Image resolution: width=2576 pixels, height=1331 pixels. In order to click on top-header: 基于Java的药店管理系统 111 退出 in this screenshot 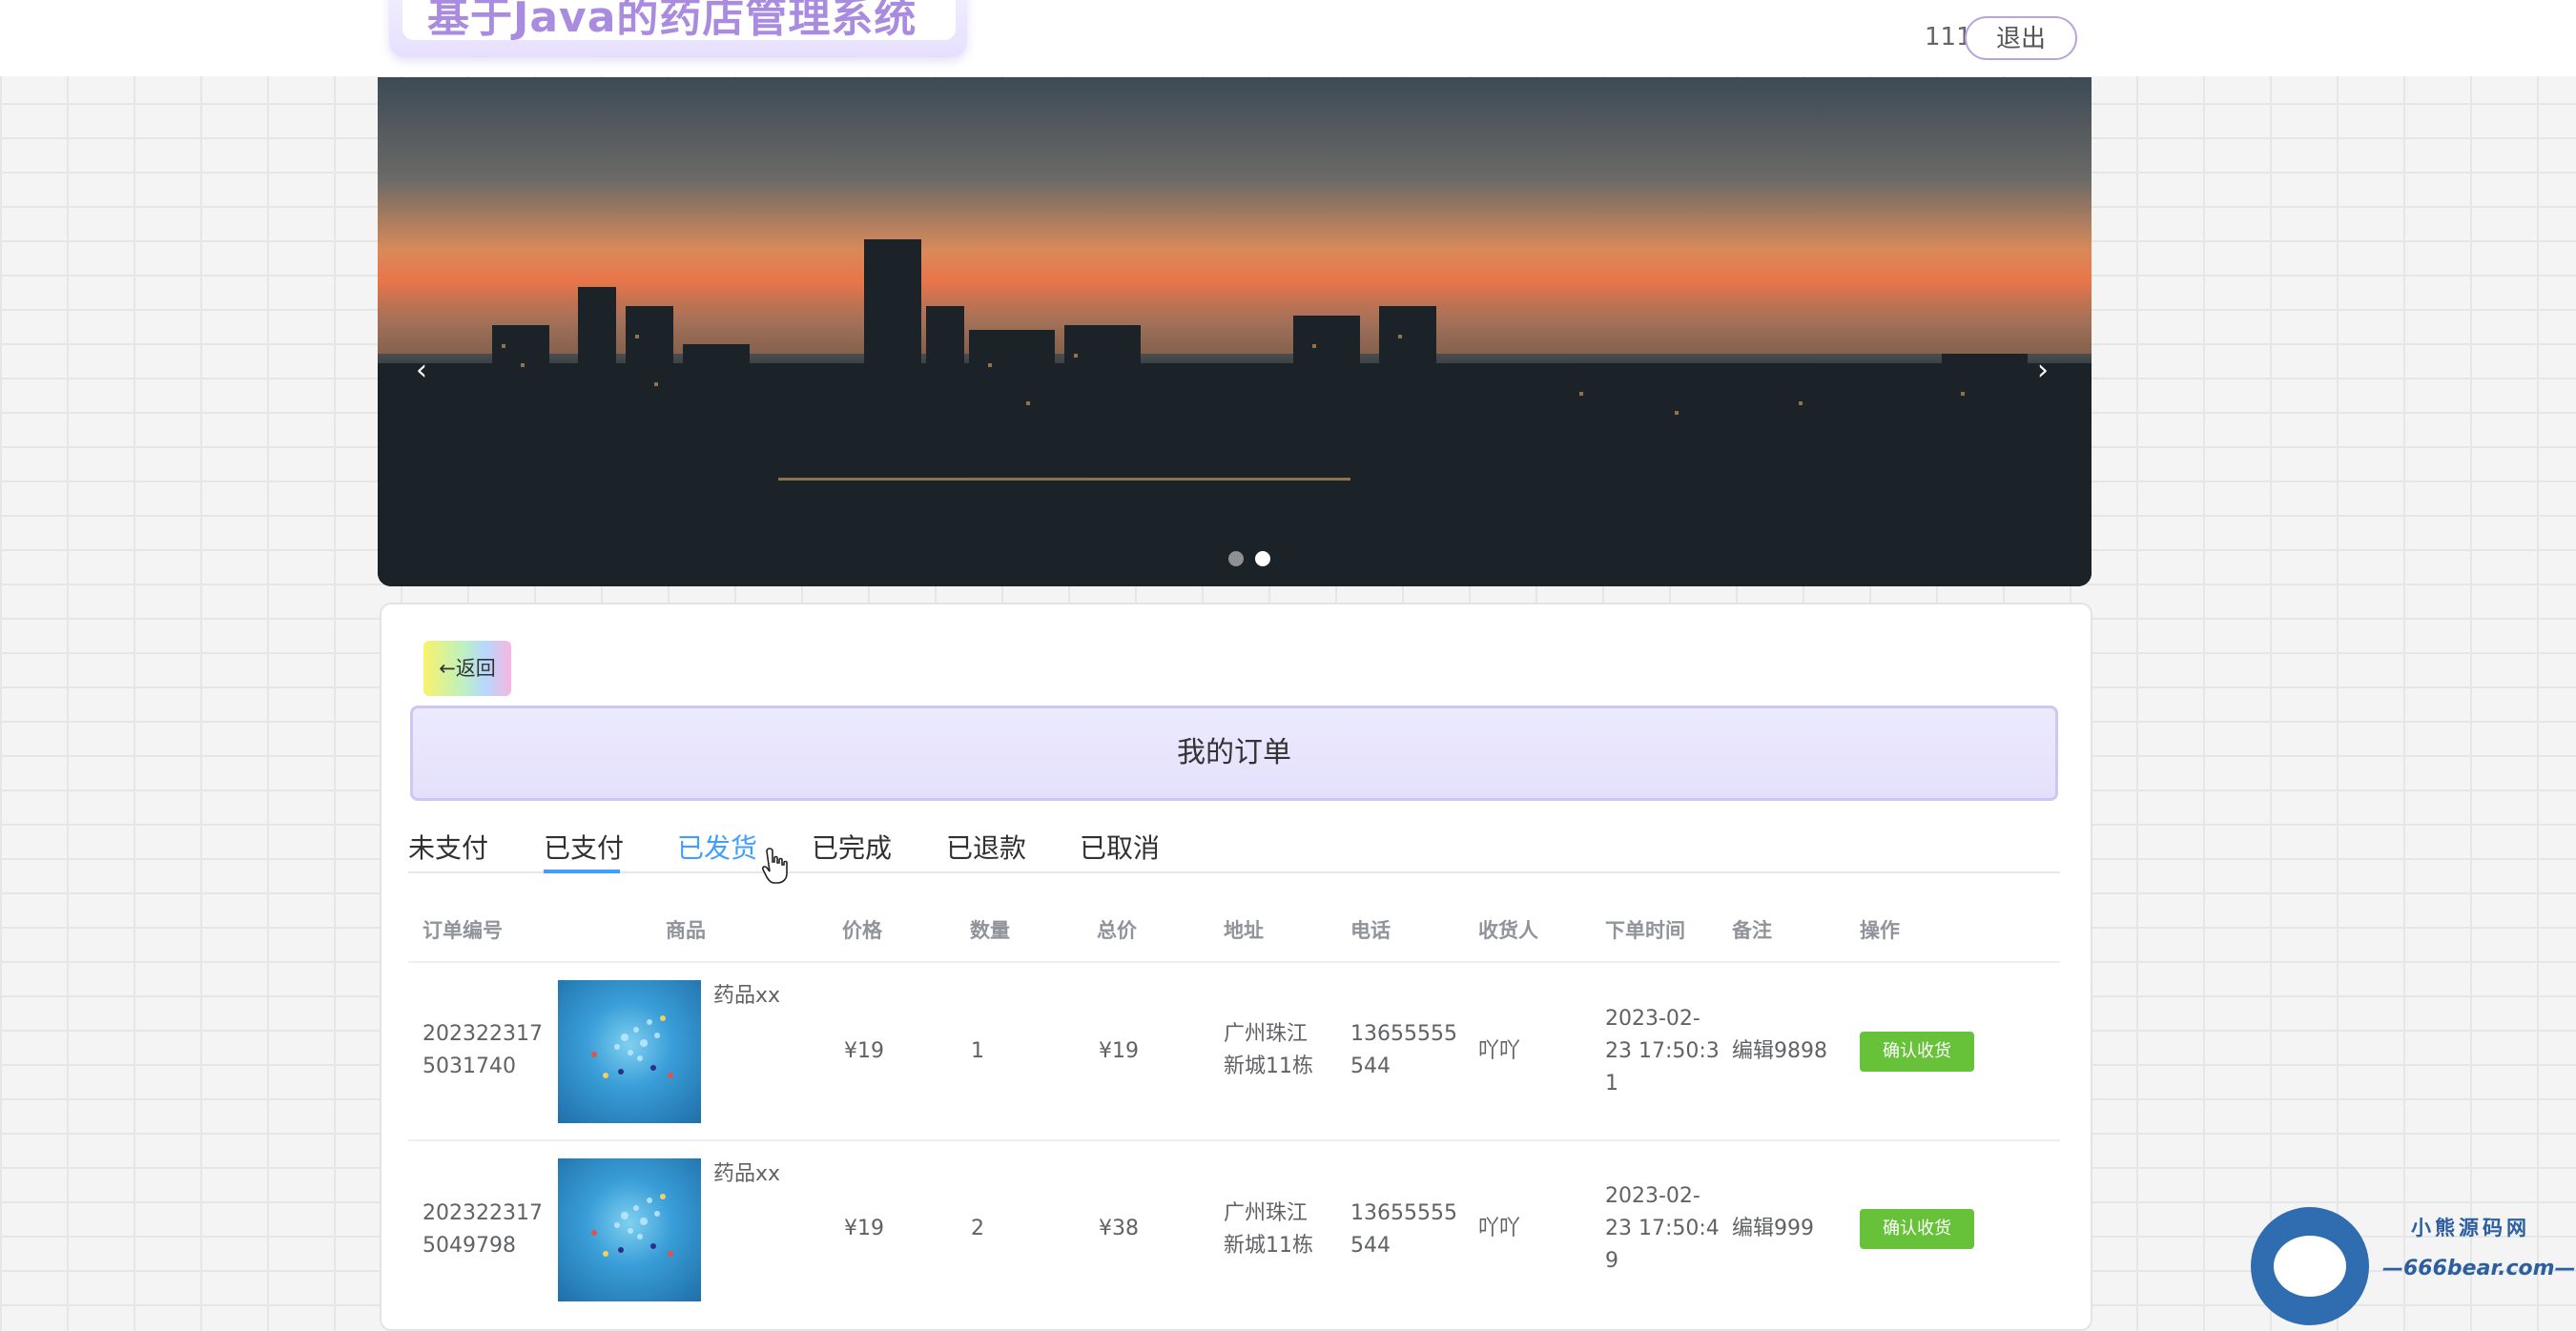, I will do `click(1288, 38)`.